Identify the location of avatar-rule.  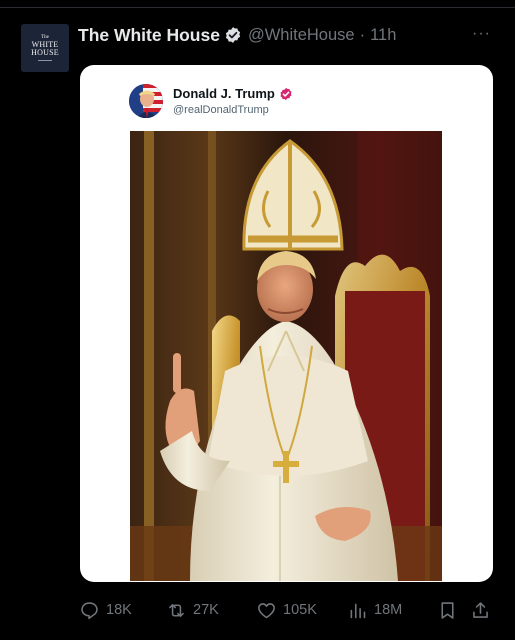
(45, 60).